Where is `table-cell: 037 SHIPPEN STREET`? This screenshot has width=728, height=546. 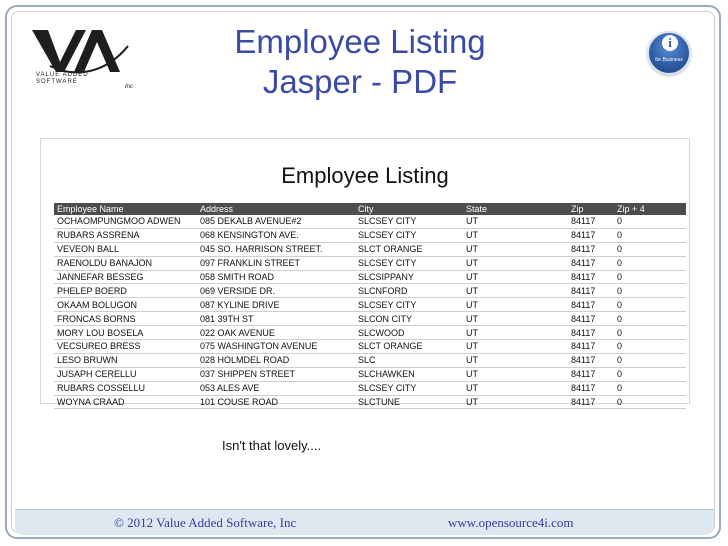 table-cell: 037 SHIPPEN STREET is located at coordinates (276, 374).